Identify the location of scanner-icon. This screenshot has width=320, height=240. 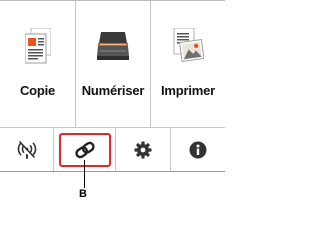
(113, 46).